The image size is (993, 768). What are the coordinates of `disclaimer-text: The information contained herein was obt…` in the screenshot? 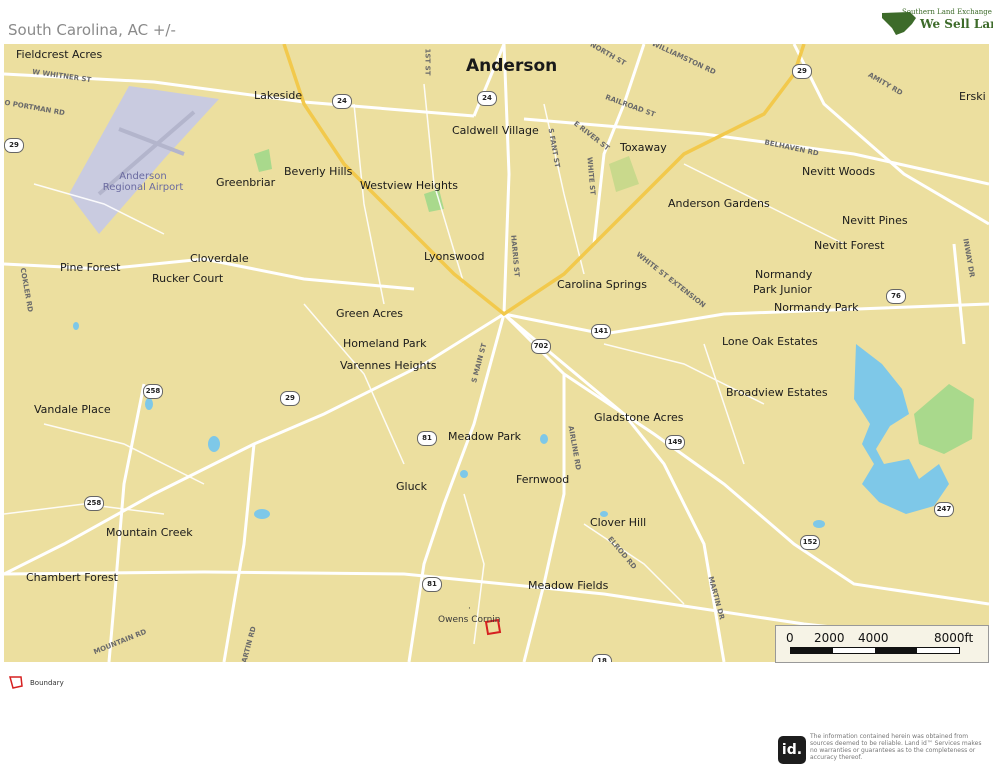 It's located at (896, 747).